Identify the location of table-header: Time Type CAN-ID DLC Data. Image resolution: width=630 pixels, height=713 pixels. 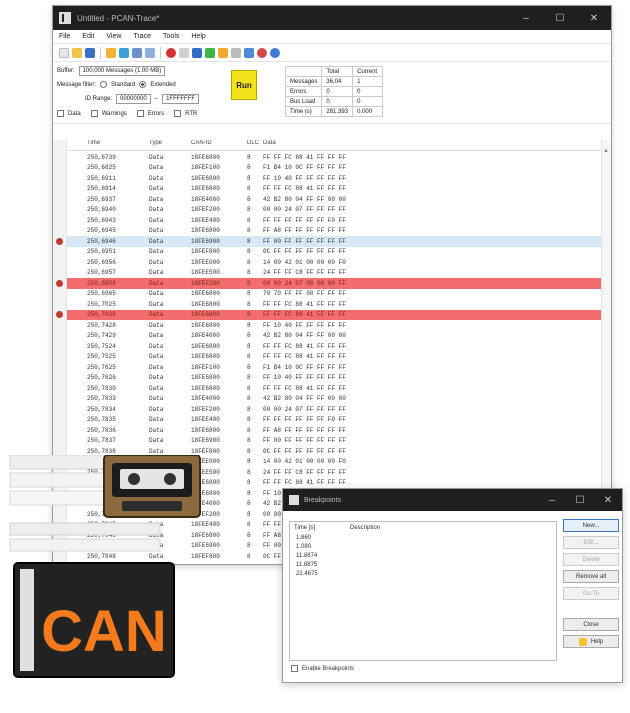
(334, 145).